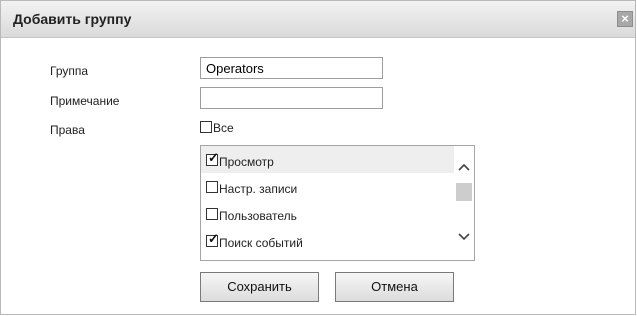  What do you see at coordinates (258, 189) in the screenshot?
I see `rights-item-label: Настр. записи` at bounding box center [258, 189].